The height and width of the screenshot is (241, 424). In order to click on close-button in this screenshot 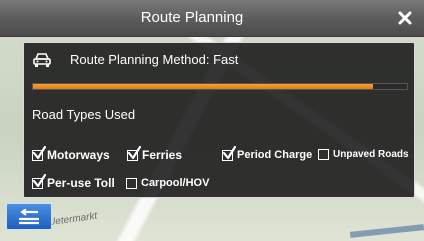, I will do `click(405, 18)`.